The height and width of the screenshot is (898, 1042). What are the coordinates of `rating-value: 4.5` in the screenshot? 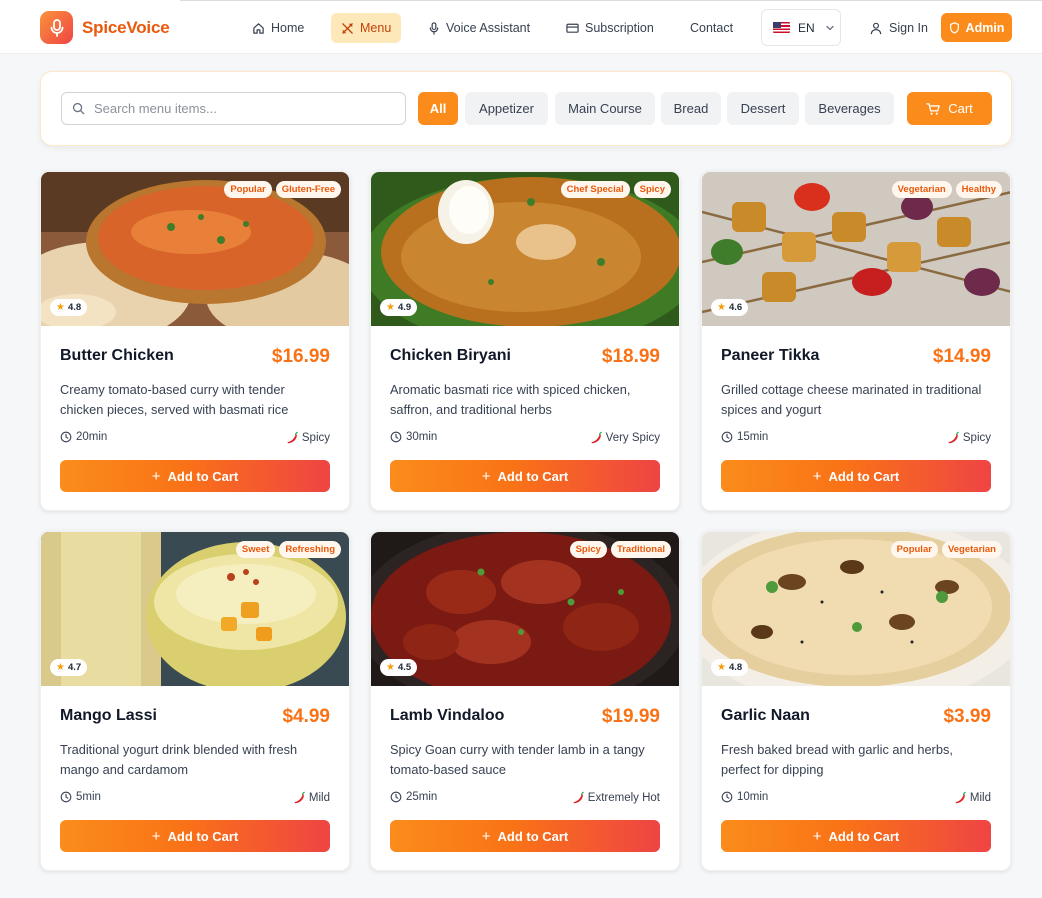 It's located at (404, 667).